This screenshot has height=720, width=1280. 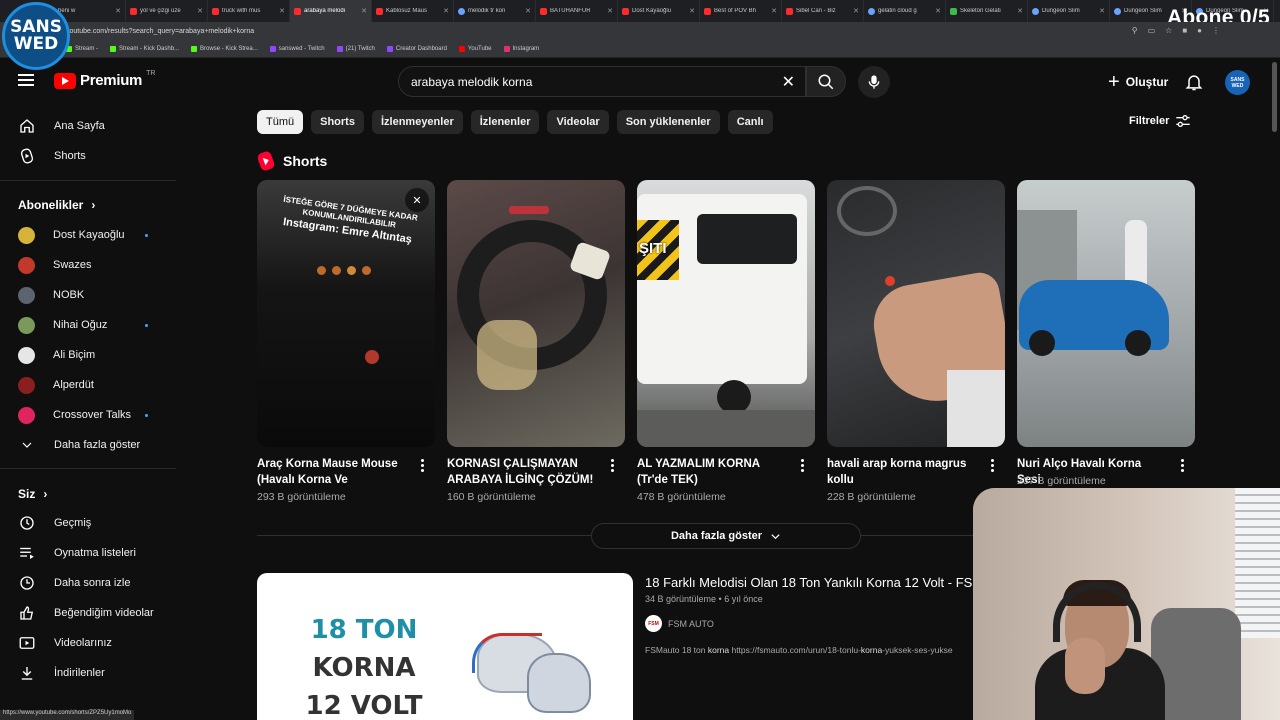 I want to click on subscription-item: Nihai Oğuz, so click(x=92, y=325).